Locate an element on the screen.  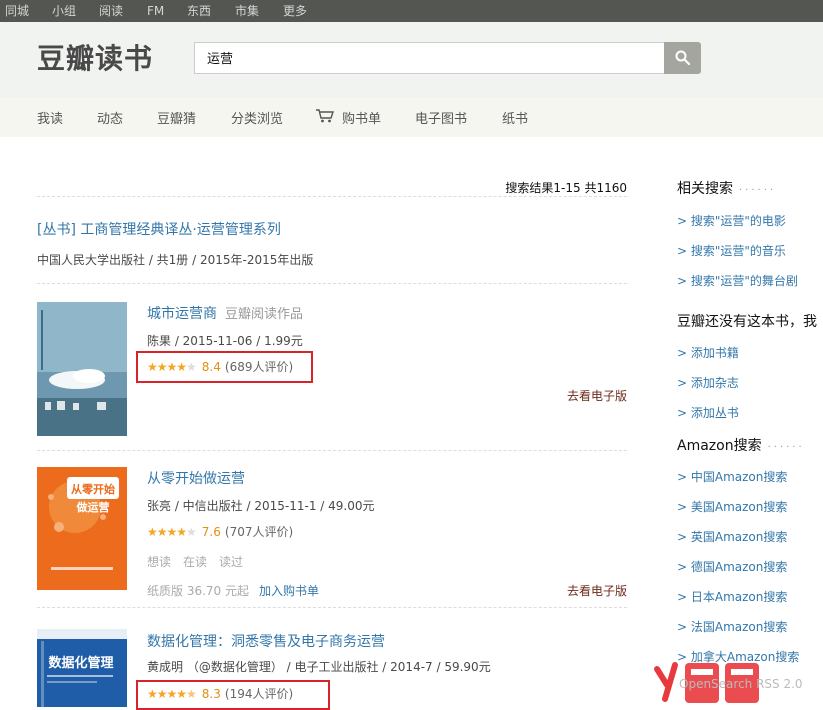
related-drama-link: > 搜索"运营"的舞台剧 is located at coordinates (737, 280).